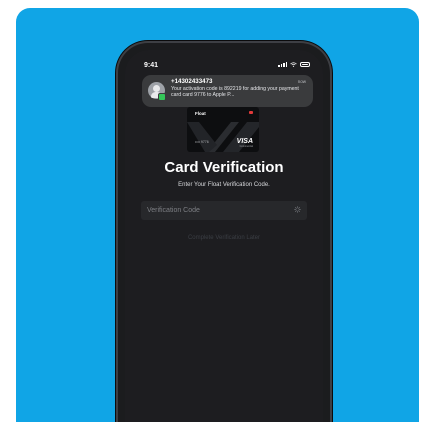 Image resolution: width=433 pixels, height=422 pixels. I want to click on complete-later-link: Complete Verification Later, so click(224, 238).